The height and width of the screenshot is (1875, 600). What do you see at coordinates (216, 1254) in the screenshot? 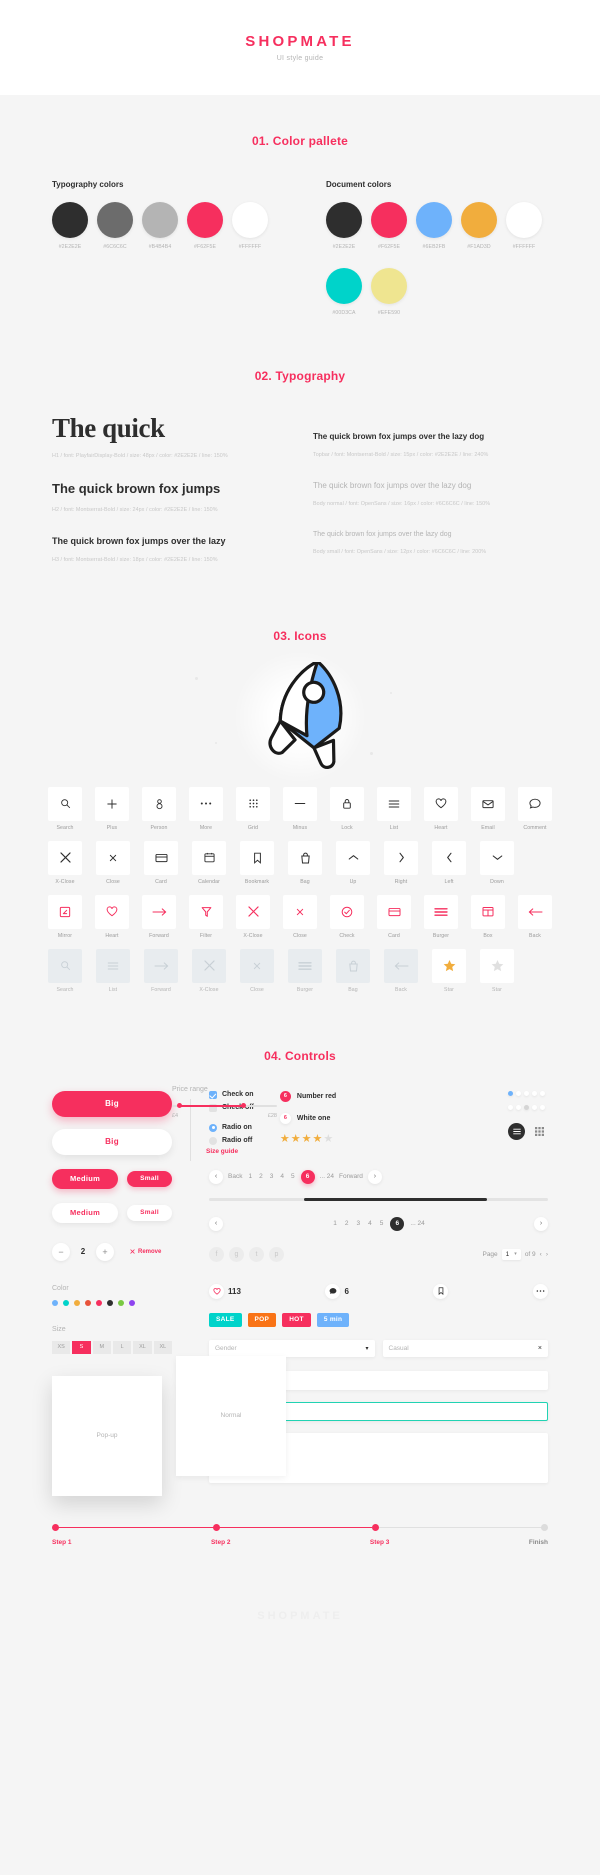
I see `facebook-icon: f` at bounding box center [216, 1254].